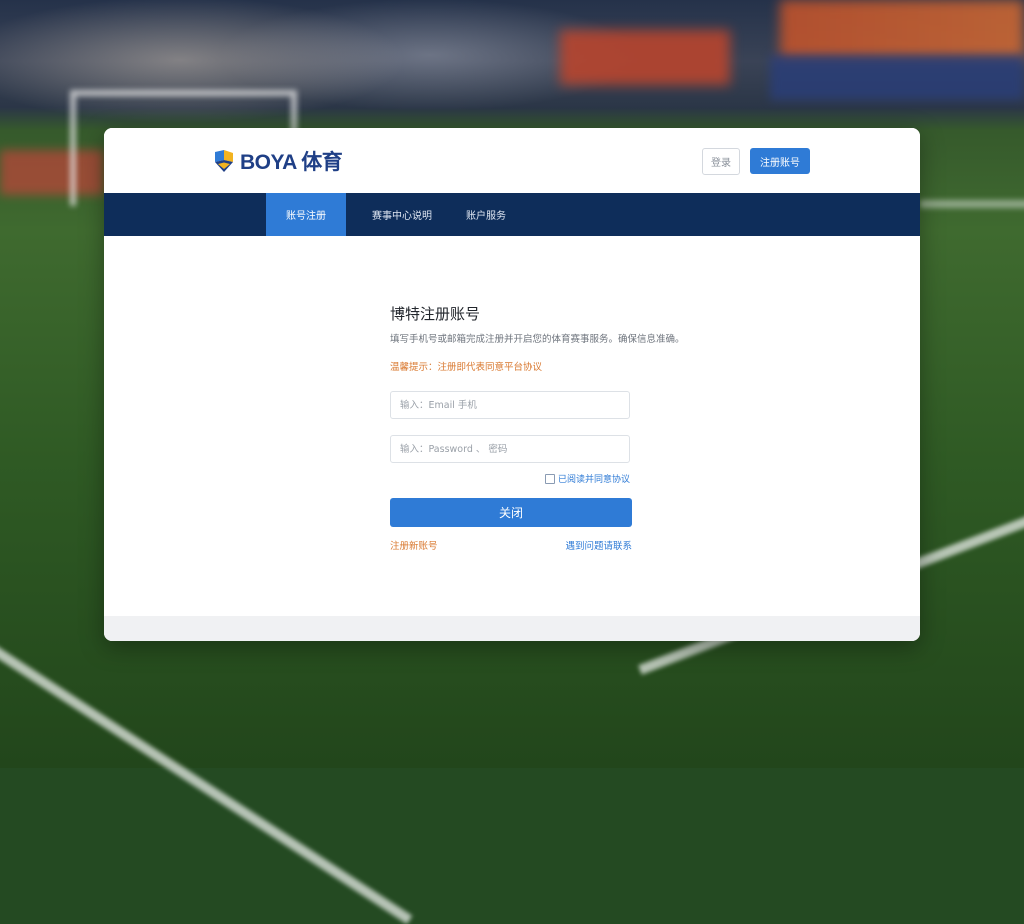  I want to click on brand-logo: BOYA 体育, so click(277, 161).